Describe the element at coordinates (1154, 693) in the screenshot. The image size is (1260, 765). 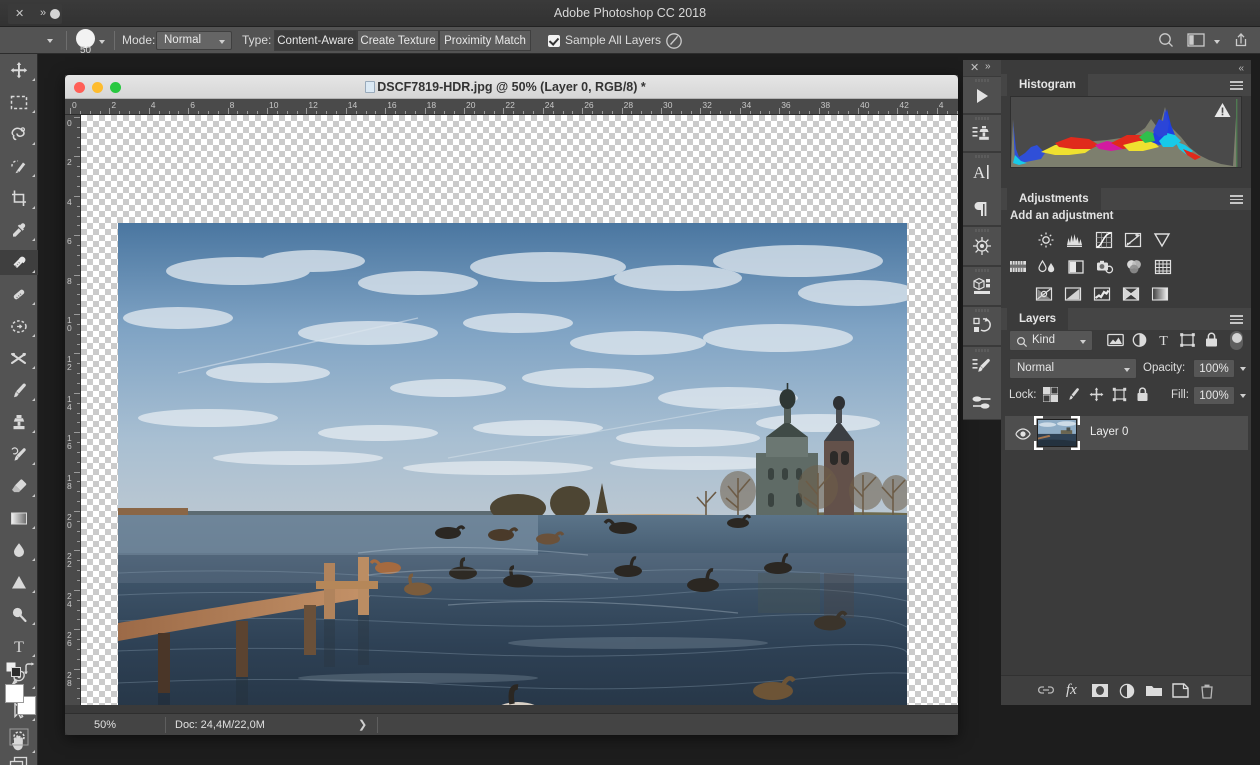
I see `new-group-icon` at that location.